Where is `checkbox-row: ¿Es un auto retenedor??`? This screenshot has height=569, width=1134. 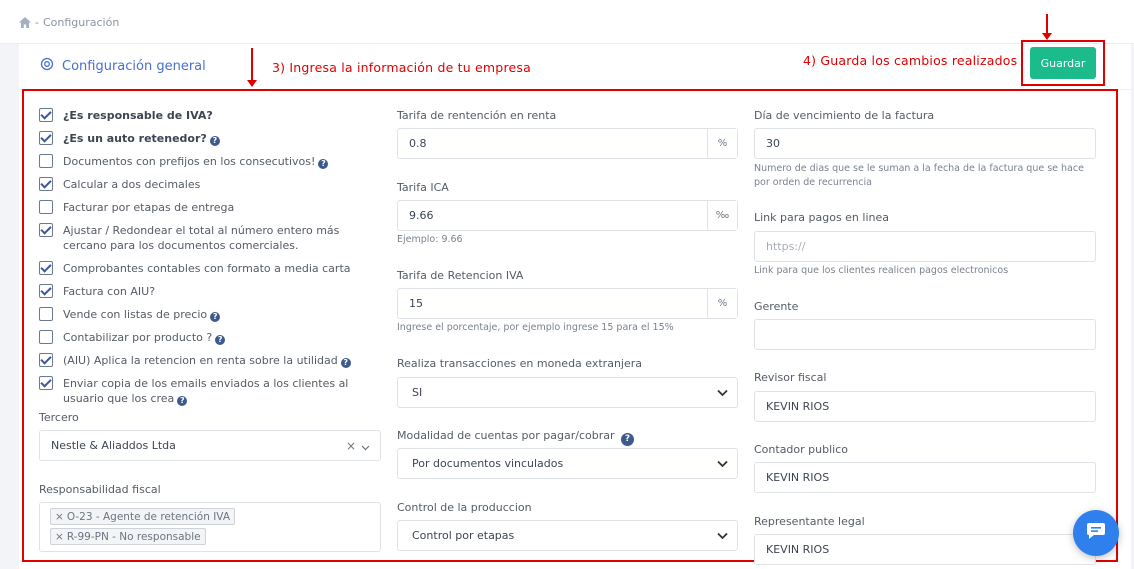 checkbox-row: ¿Es un auto retenedor?? is located at coordinates (205, 138).